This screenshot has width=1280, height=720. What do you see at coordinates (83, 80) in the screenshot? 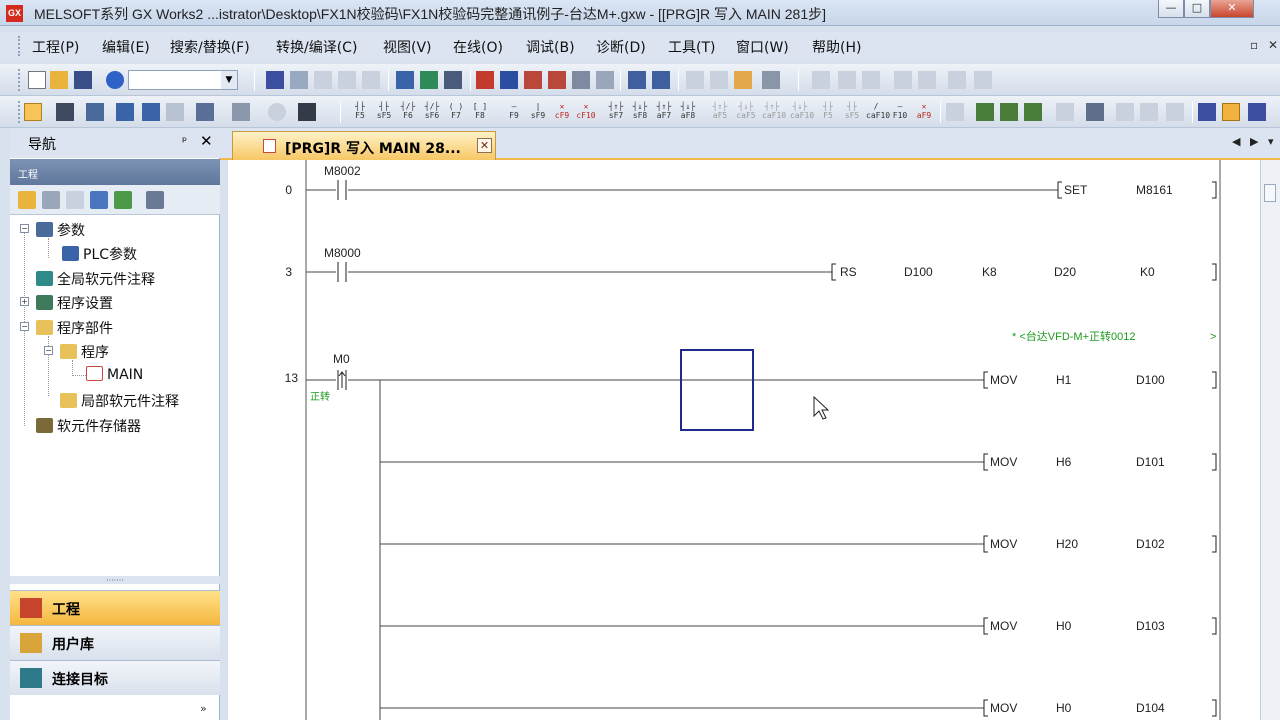
I see `save-icon` at bounding box center [83, 80].